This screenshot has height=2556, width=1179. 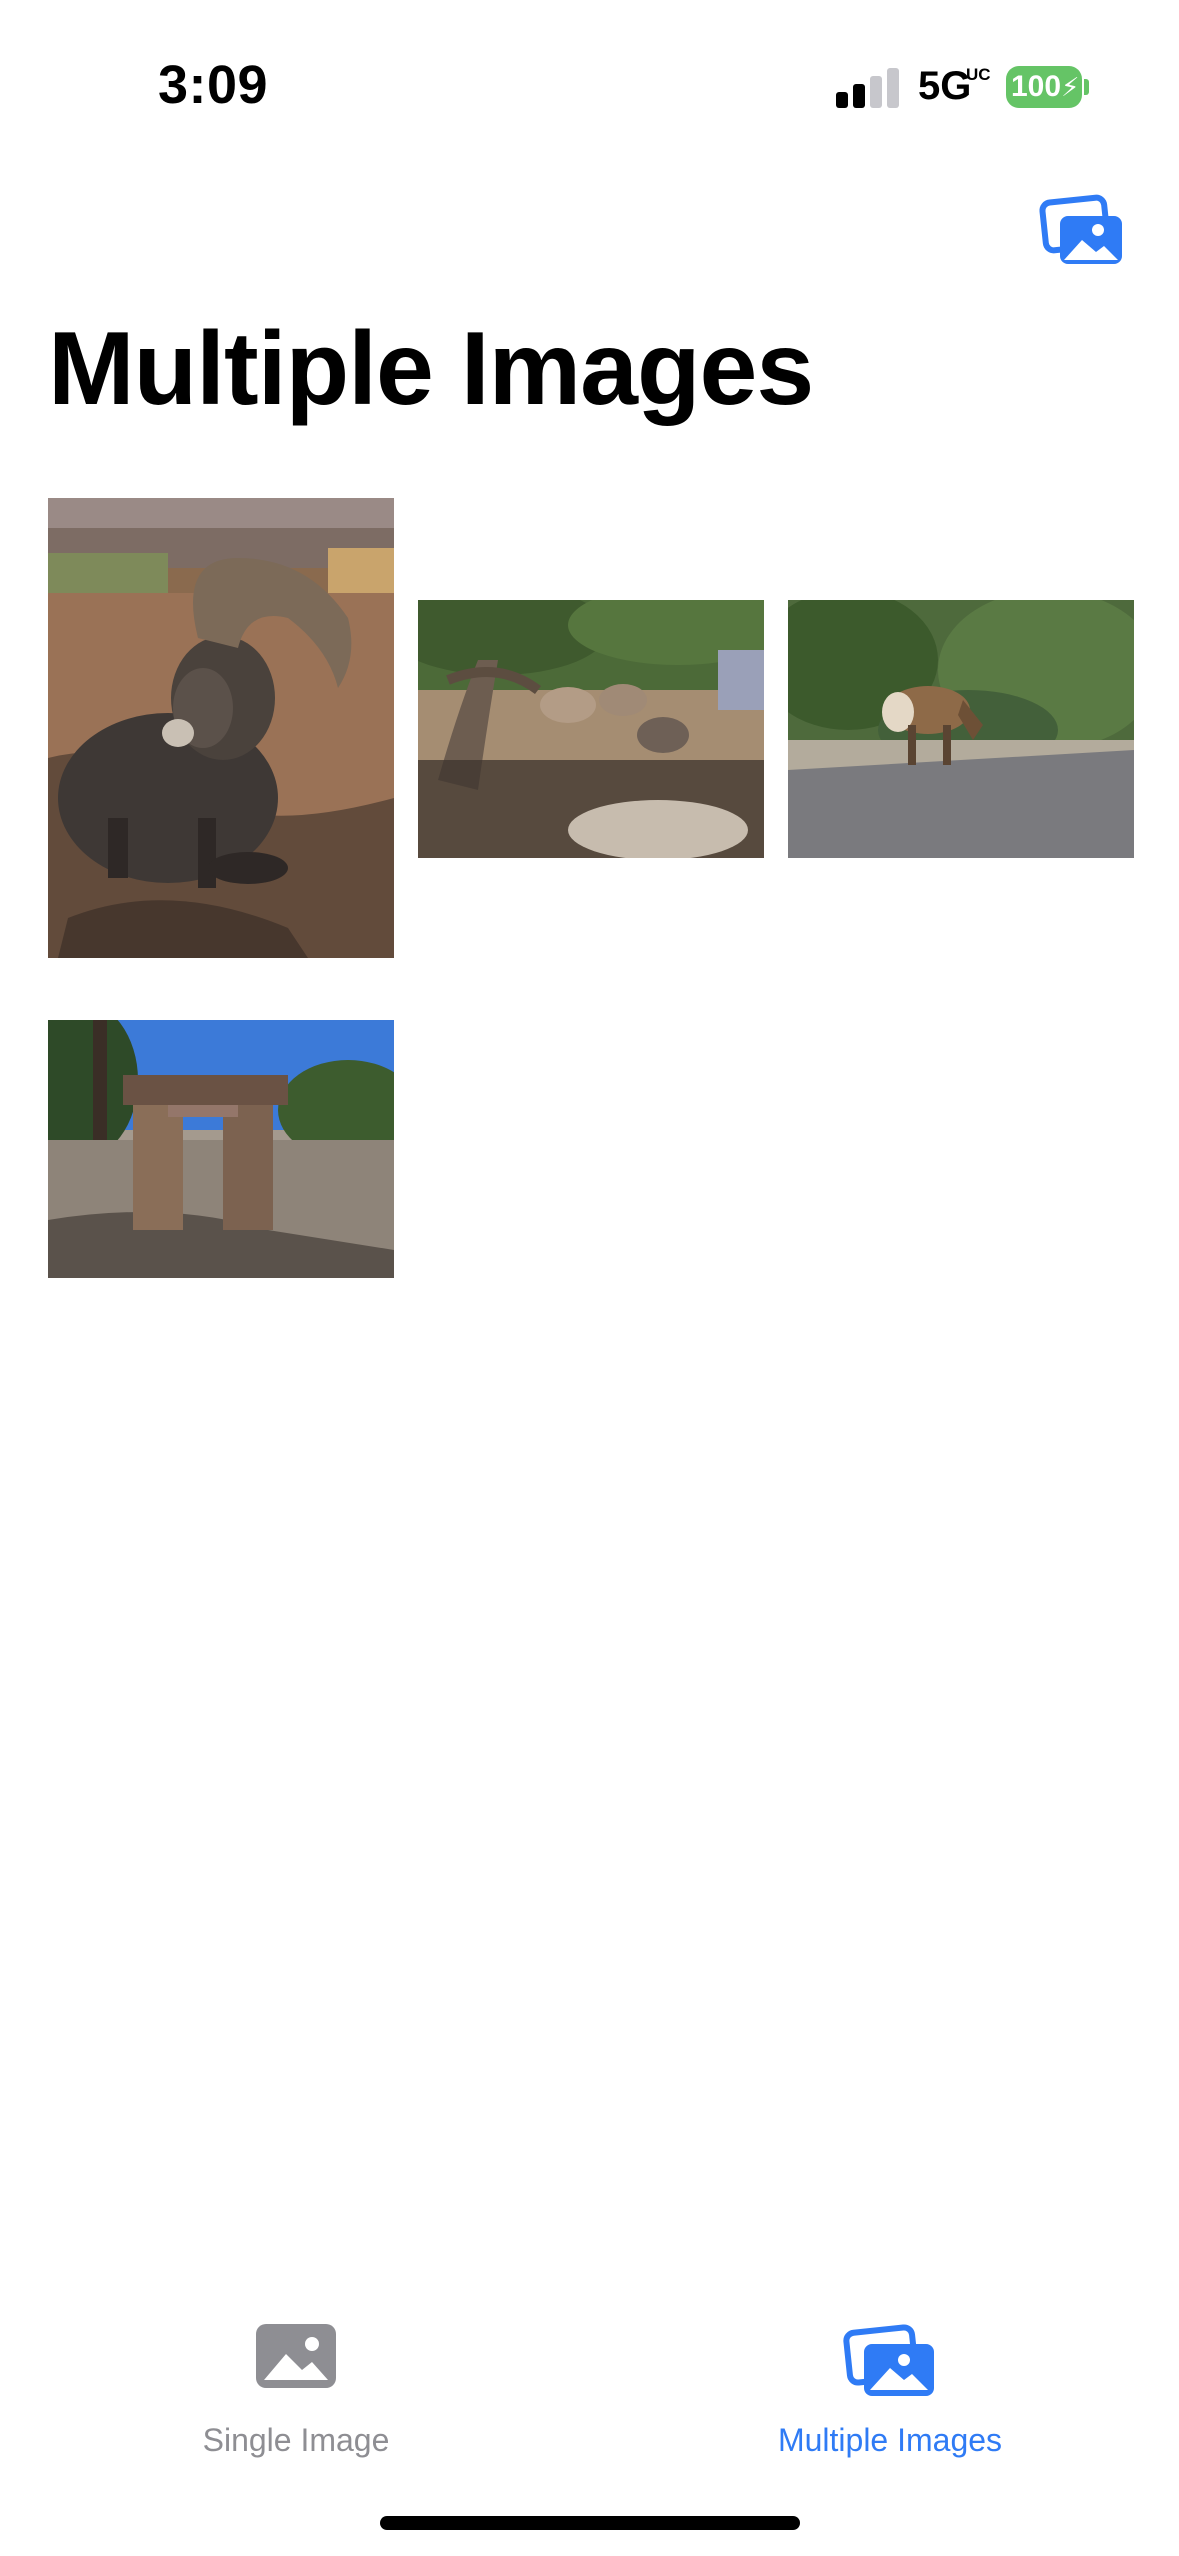 I want to click on tab-single-image: Single Image, so click(x=296, y=2390).